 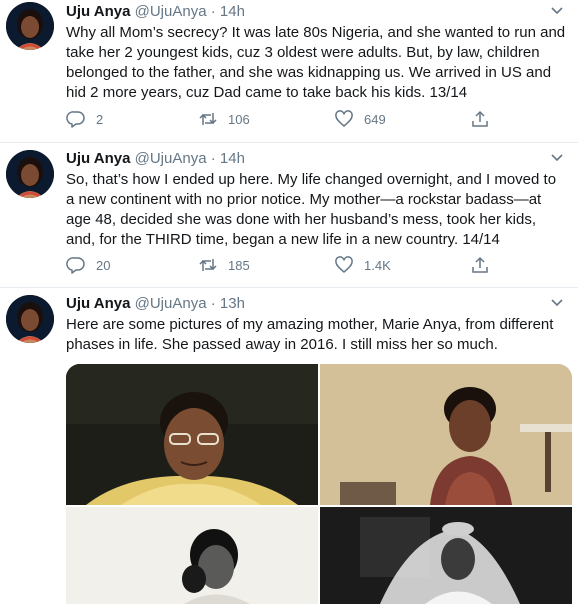 I want to click on retweet-count: 185, so click(x=239, y=265).